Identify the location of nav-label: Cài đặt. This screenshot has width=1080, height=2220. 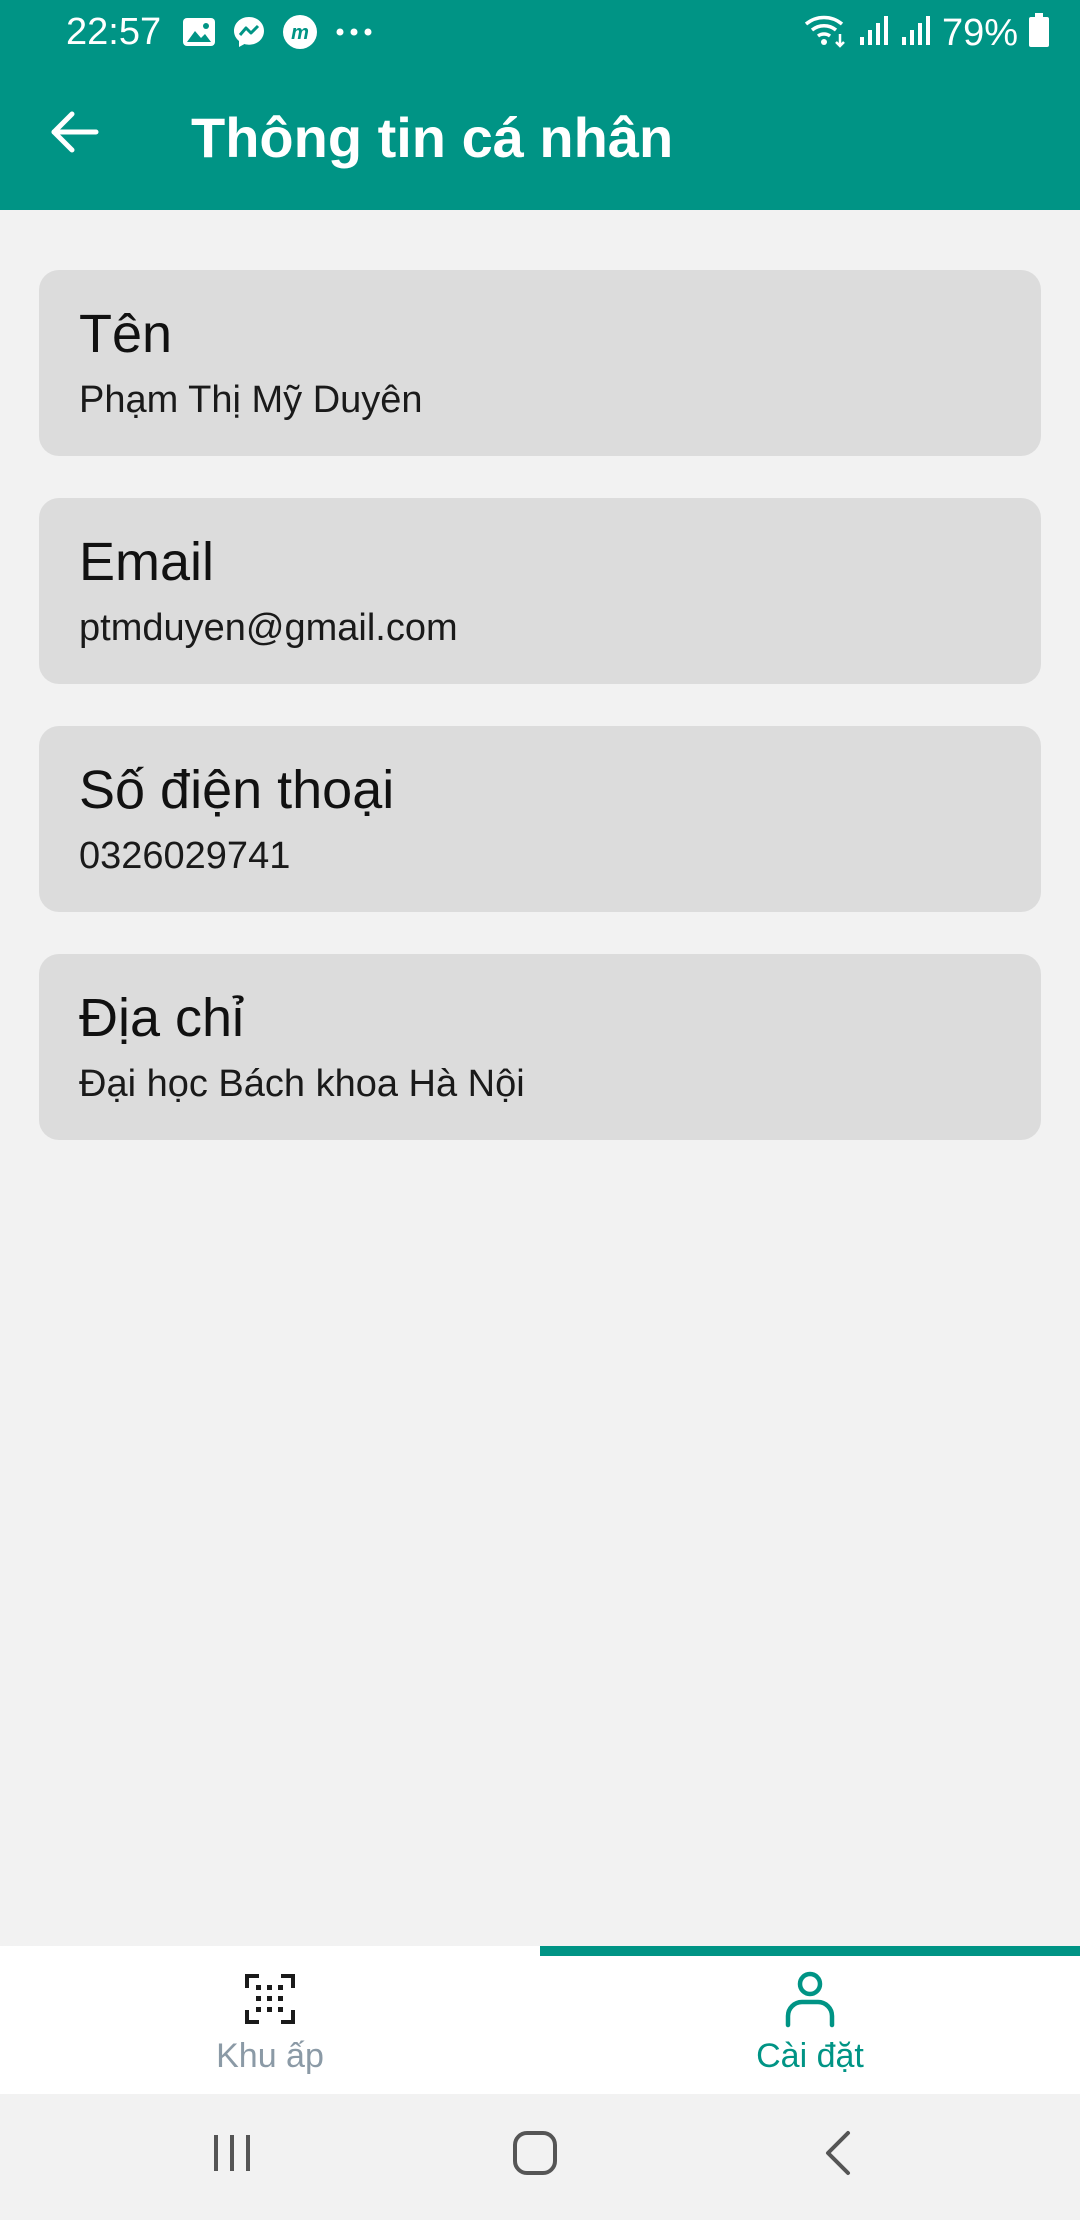
(810, 2056).